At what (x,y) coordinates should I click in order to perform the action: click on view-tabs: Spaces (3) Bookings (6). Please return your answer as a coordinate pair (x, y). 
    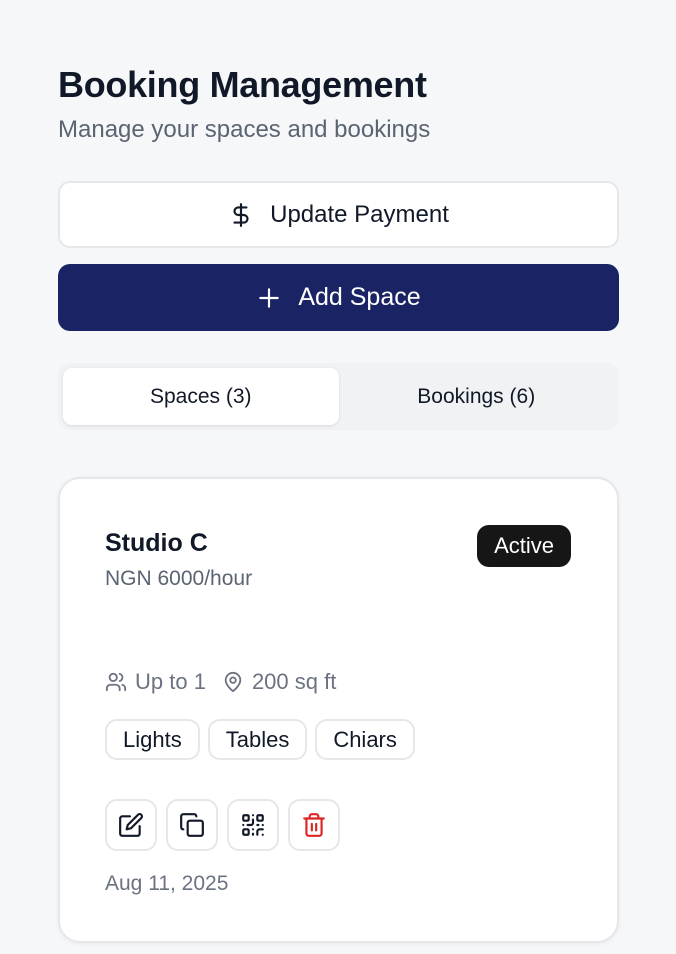
    Looking at the image, I should click on (338, 396).